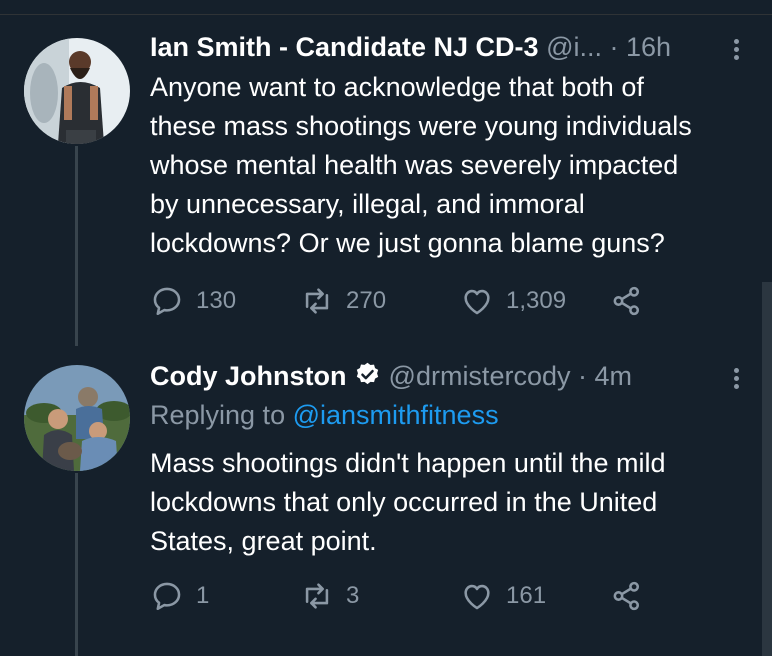 Image resolution: width=772 pixels, height=656 pixels. What do you see at coordinates (397, 87) in the screenshot?
I see `tweet-text-line: Anyone want to acknowledge that both of` at bounding box center [397, 87].